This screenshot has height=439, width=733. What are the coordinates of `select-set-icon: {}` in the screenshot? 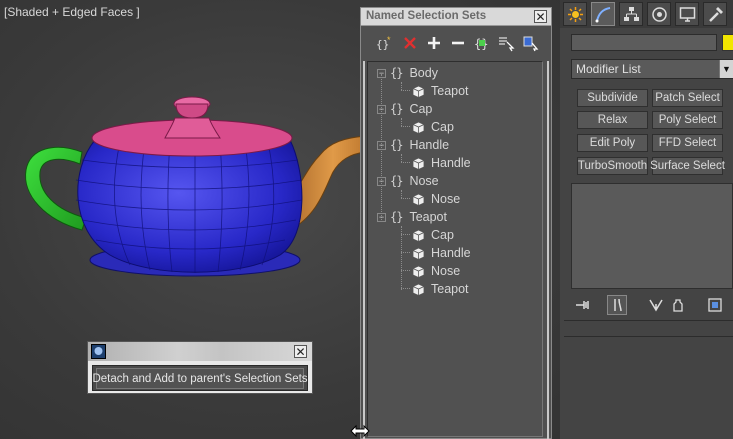 It's located at (482, 43).